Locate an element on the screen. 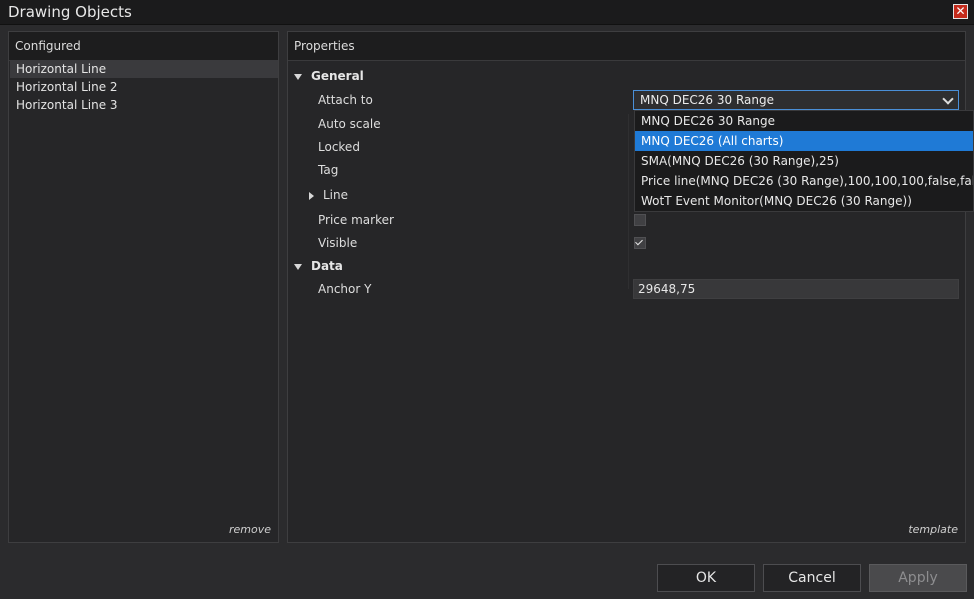 Image resolution: width=974 pixels, height=599 pixels. visible-checkbox is located at coordinates (640, 243).